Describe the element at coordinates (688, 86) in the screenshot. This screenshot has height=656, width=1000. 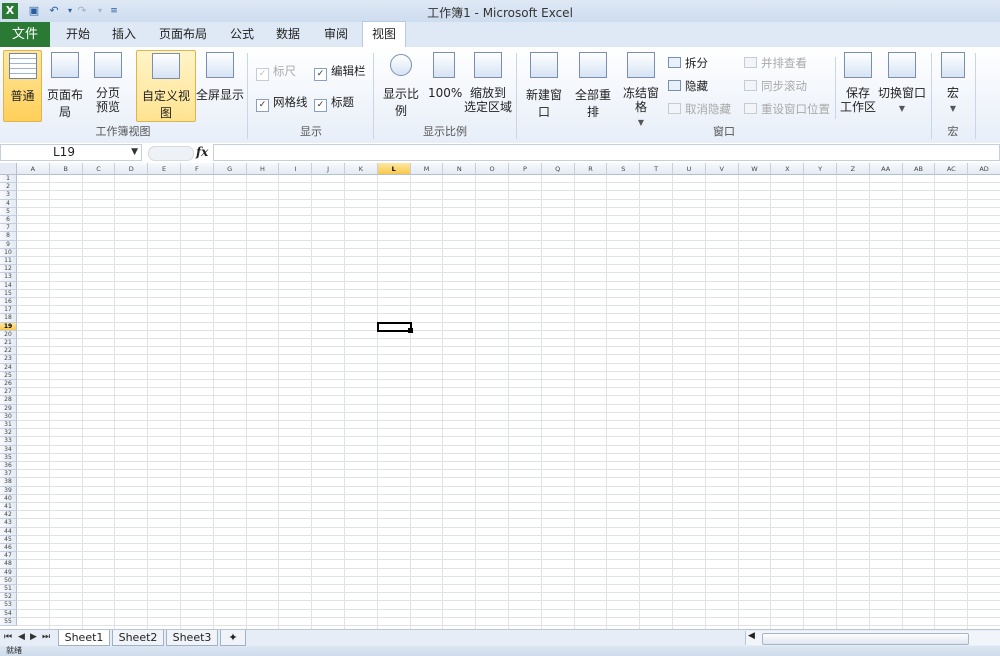
I see `hide-button: 隐藏` at that location.